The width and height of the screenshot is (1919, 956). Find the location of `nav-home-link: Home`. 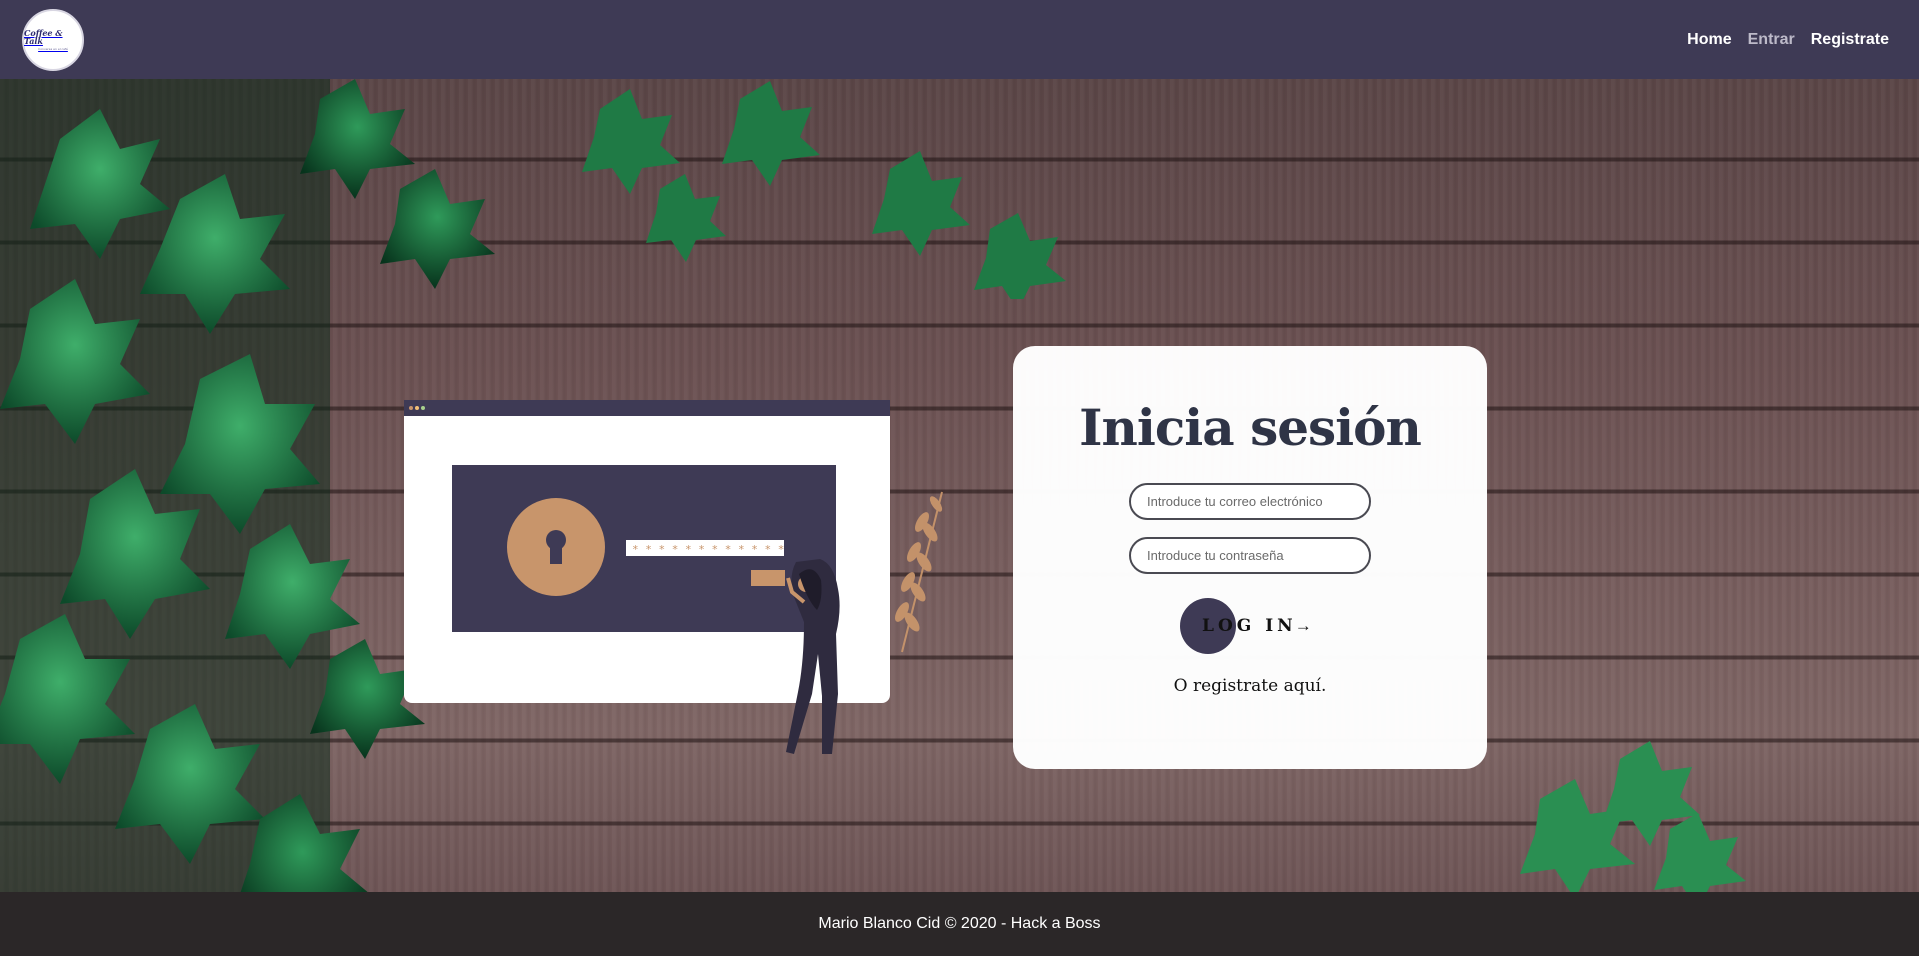

nav-home-link: Home is located at coordinates (1709, 40).